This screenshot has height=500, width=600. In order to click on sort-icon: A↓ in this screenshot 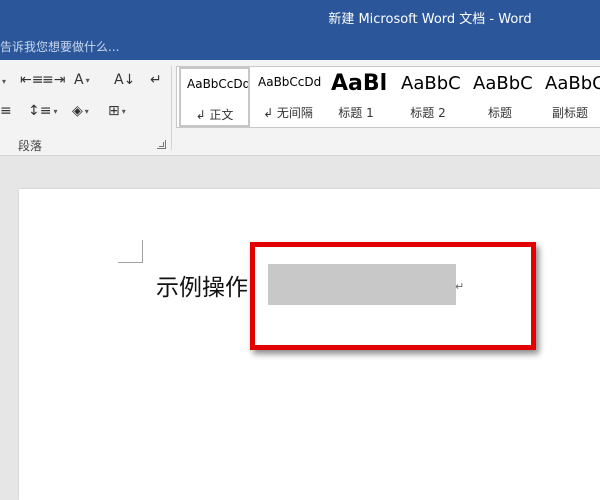, I will do `click(124, 80)`.